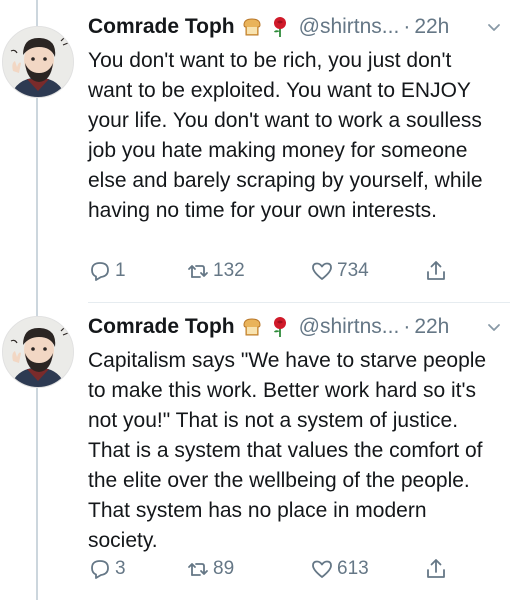 The width and height of the screenshot is (510, 600). I want to click on tweet-actions: 1 132 734, so click(279, 274).